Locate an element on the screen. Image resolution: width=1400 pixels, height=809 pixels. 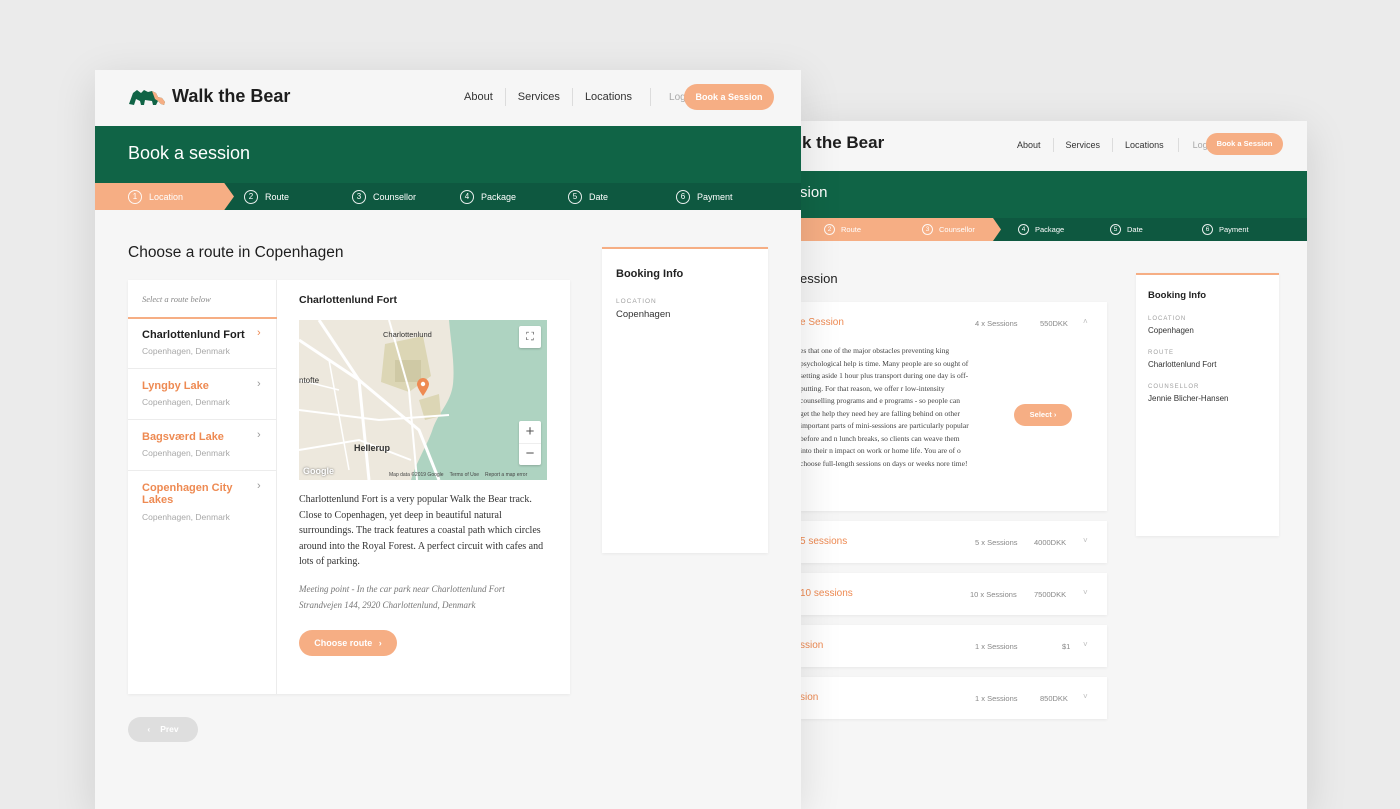
chevron-left-icon: ‹ is located at coordinates (149, 729).